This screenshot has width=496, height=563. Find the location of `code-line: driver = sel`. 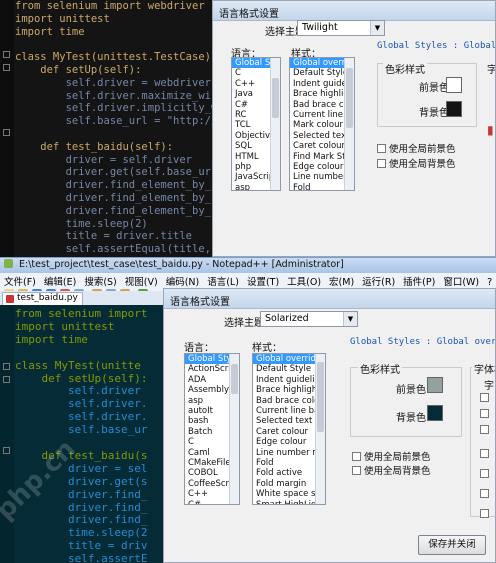

code-line: driver = sel is located at coordinates (81, 468).